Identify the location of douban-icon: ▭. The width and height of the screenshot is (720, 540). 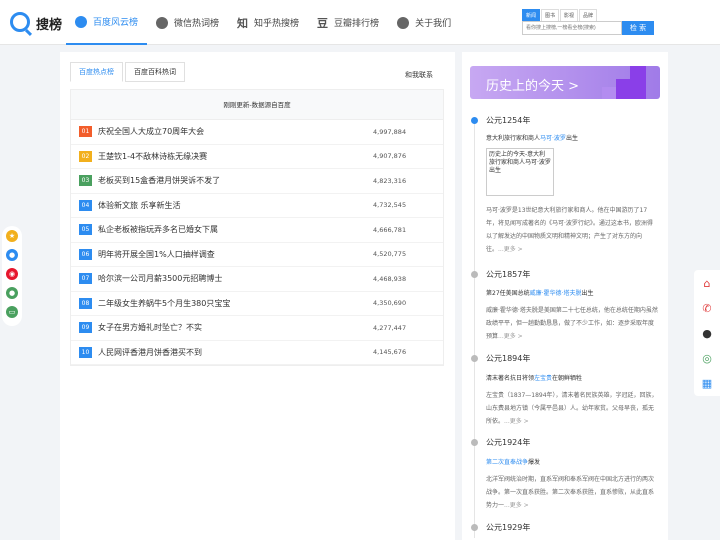
(12, 312).